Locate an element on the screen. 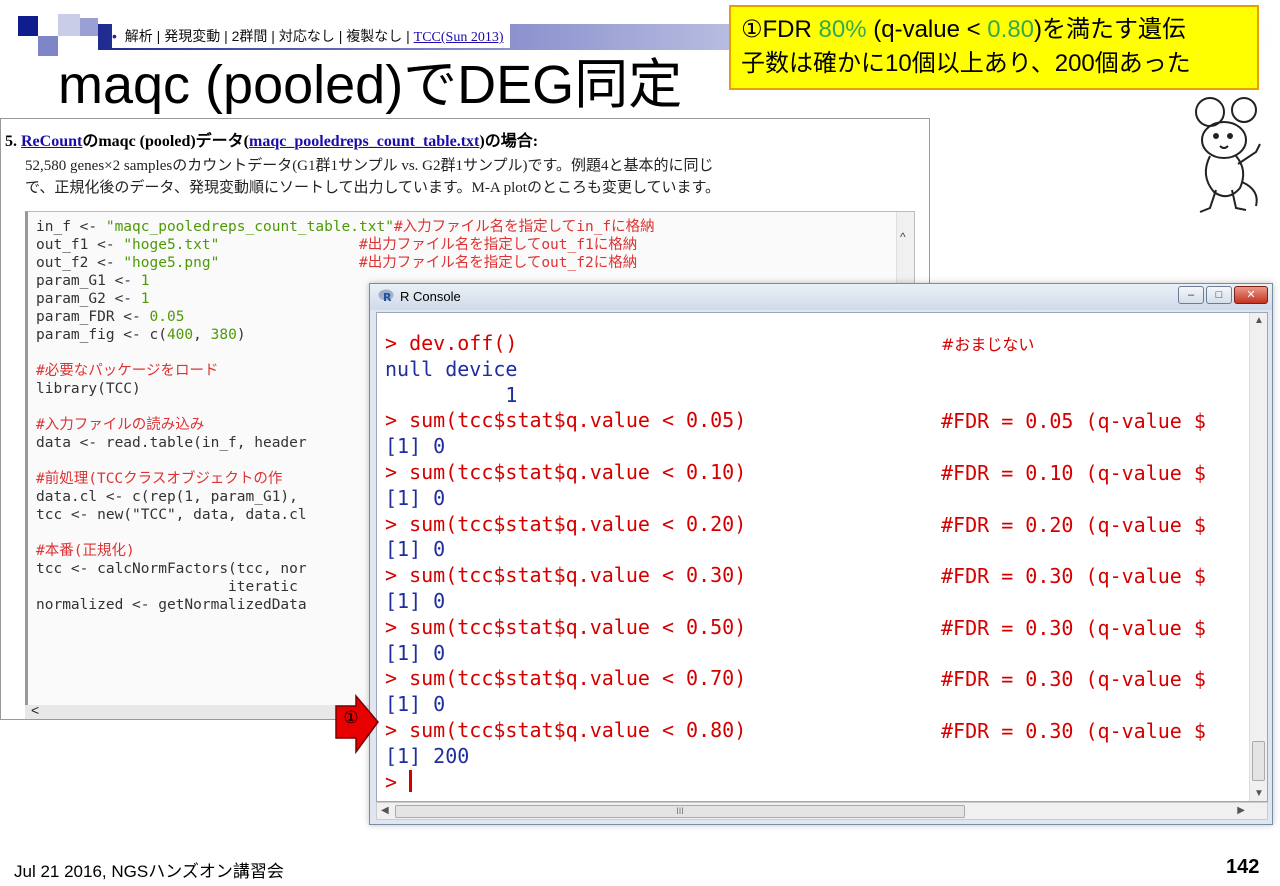  slide-footer: Jul 21 2016, NGSハンズオン講習会 is located at coordinates (149, 871).